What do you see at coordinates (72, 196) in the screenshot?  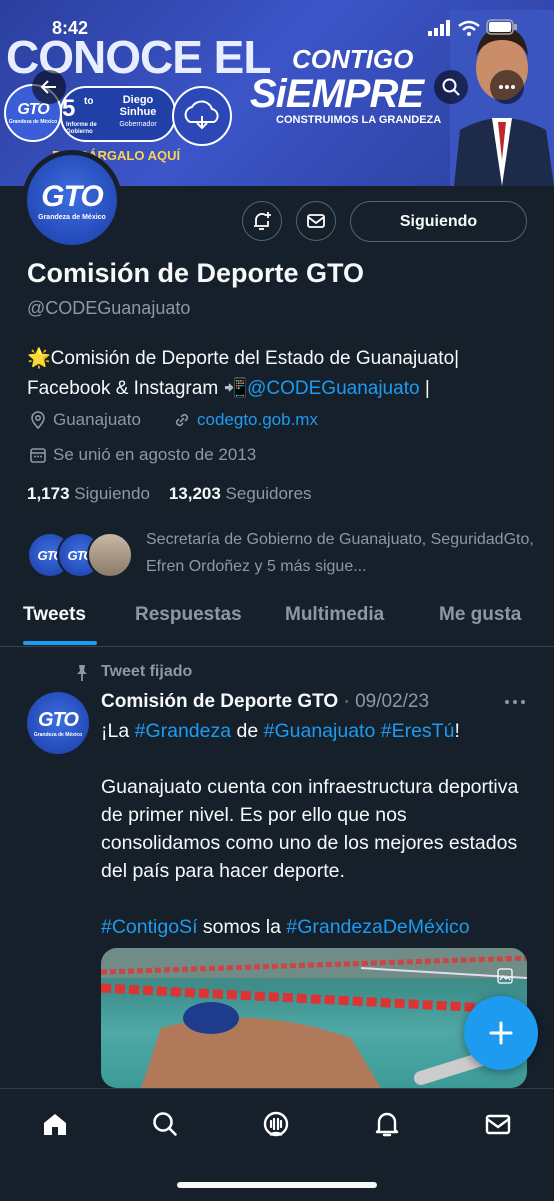 I see `avatar-logo-text: GTO` at bounding box center [72, 196].